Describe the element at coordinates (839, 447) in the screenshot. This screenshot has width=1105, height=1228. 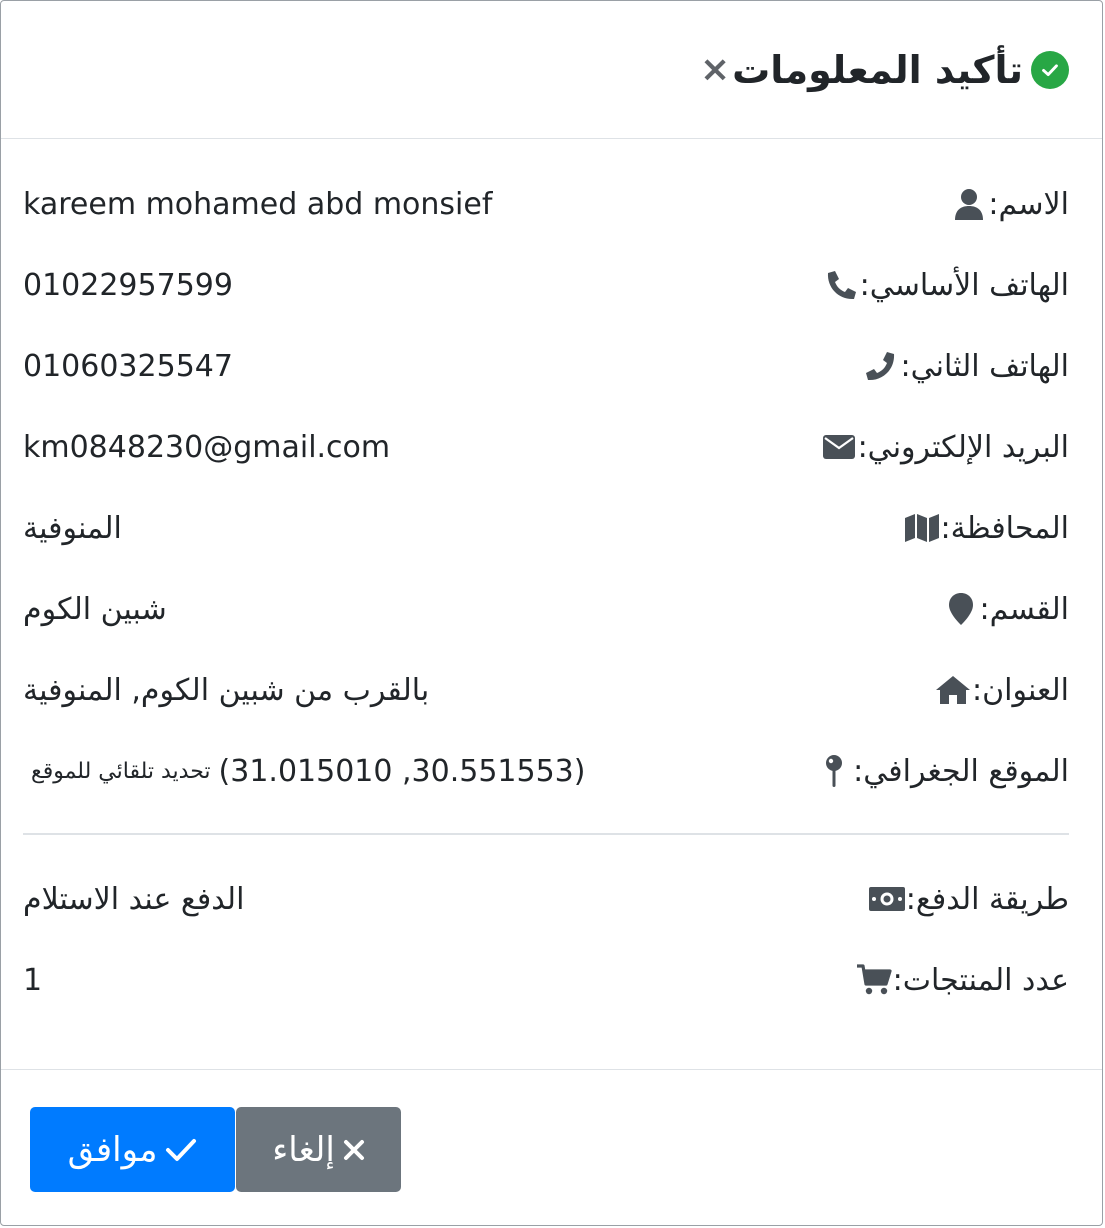
I see `envelope-icon` at that location.